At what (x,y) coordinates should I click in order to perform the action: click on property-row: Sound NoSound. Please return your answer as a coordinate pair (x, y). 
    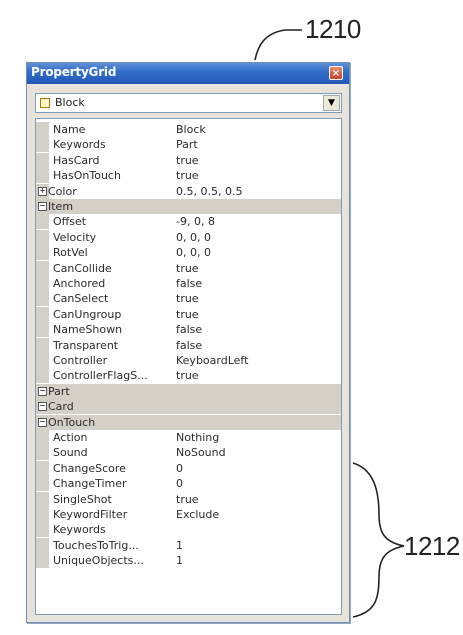
    Looking at the image, I should click on (188, 453).